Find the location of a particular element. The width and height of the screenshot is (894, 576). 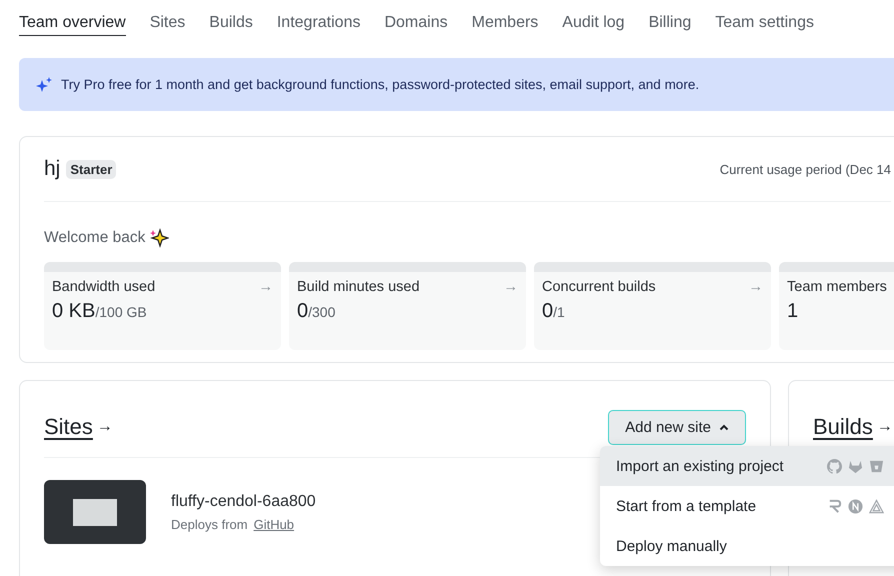

nav-tab: Sites is located at coordinates (168, 23).